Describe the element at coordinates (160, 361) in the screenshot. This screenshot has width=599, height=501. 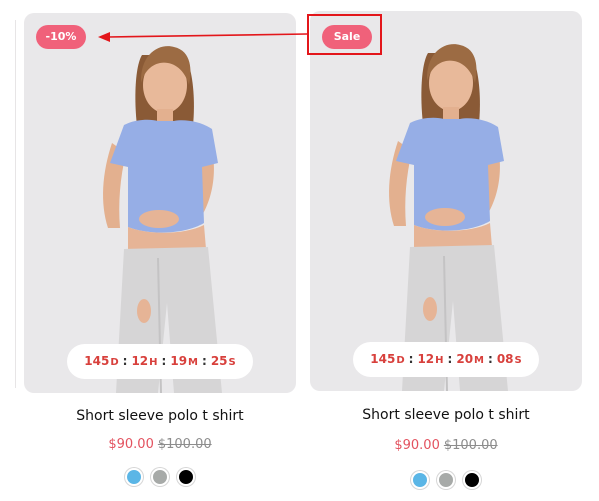
I see `countdown-timer: 145D:12H:19M:25S` at that location.